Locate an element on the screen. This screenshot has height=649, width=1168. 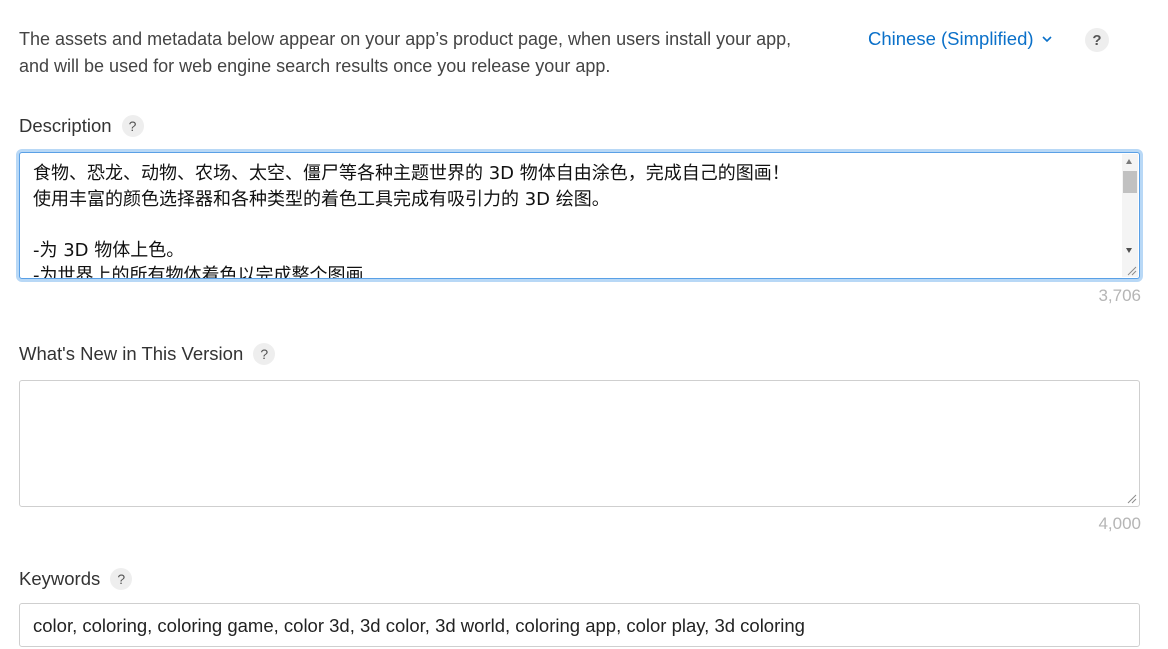
whats-new-char-counter: 4,000 is located at coordinates (1119, 523).